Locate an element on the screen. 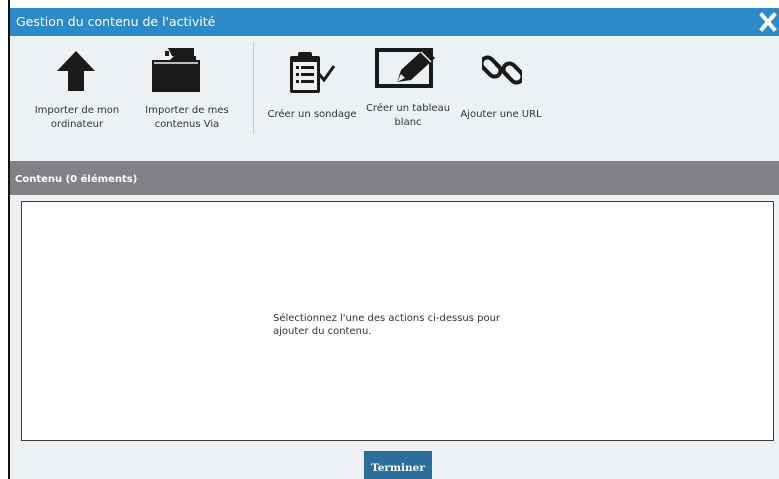 The height and width of the screenshot is (479, 779). link-chain-icon is located at coordinates (502, 72).